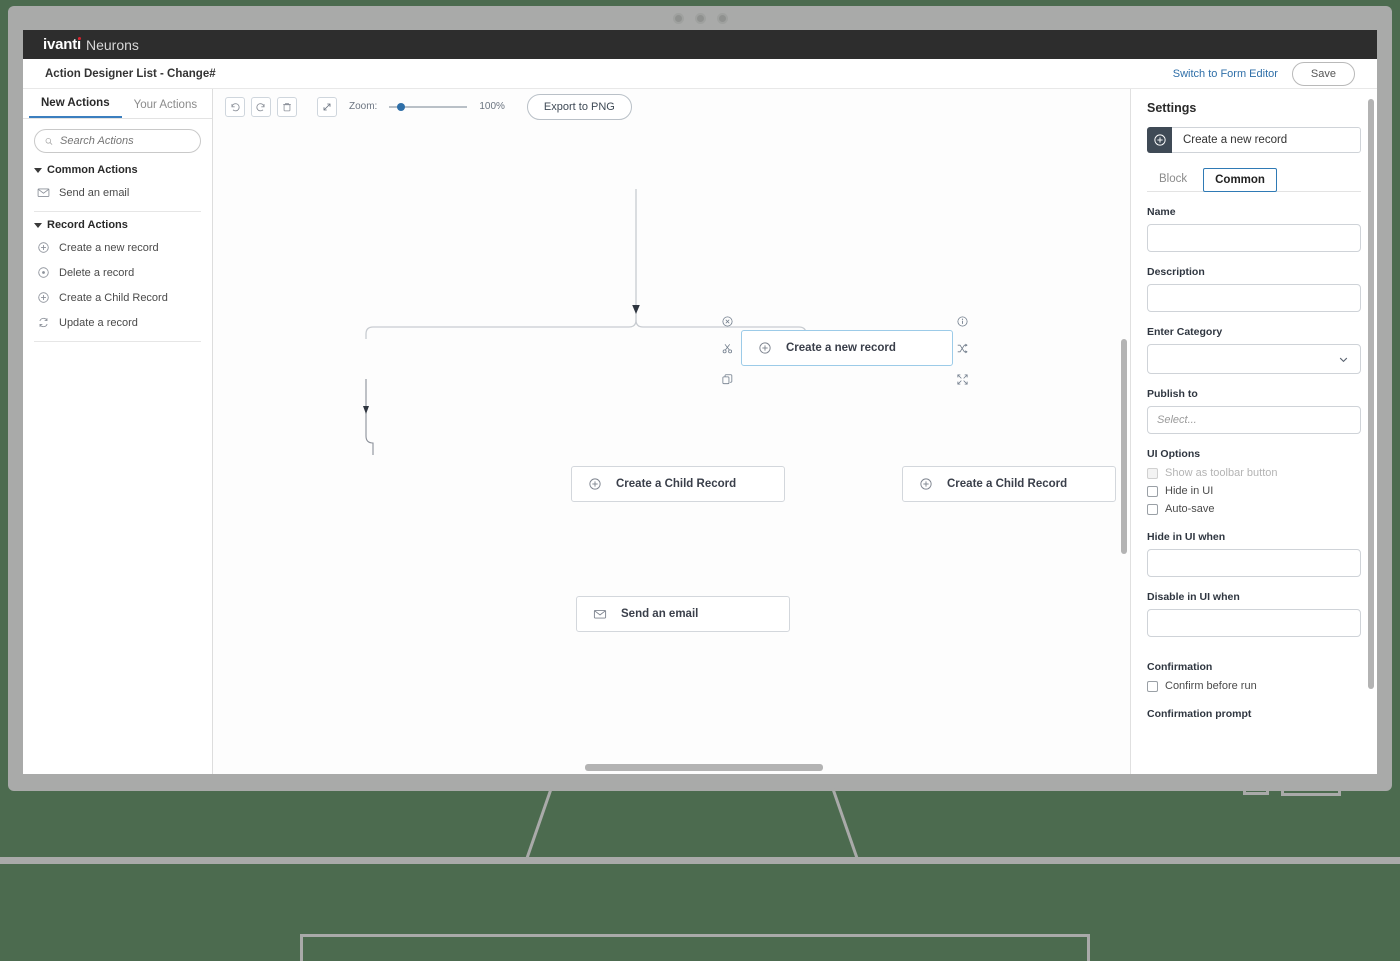  I want to click on shuffle-icon, so click(962, 348).